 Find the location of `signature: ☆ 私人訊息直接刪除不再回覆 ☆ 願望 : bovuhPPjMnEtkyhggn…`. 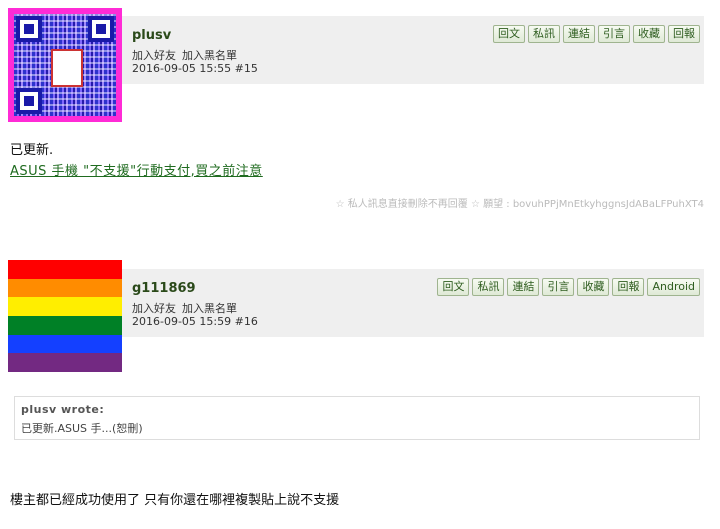

signature: ☆ 私人訊息直接刪除不再回覆 ☆ 願望 : bovuhPPjMnEtkyhggn… is located at coordinates (519, 204).